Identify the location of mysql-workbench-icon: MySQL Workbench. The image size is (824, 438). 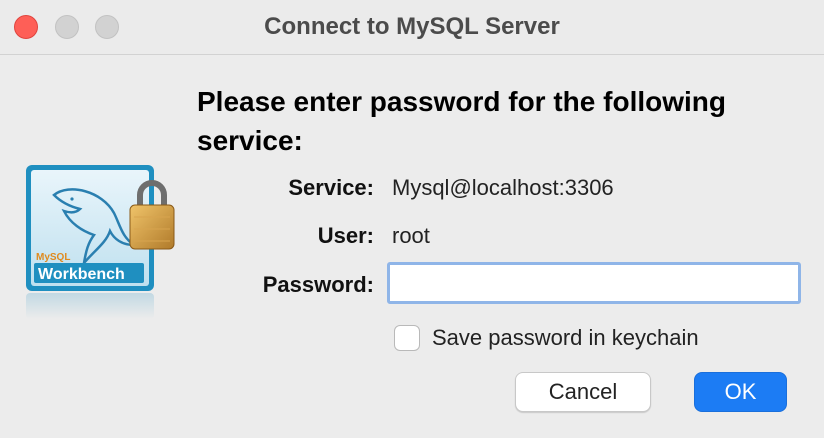
(104, 245).